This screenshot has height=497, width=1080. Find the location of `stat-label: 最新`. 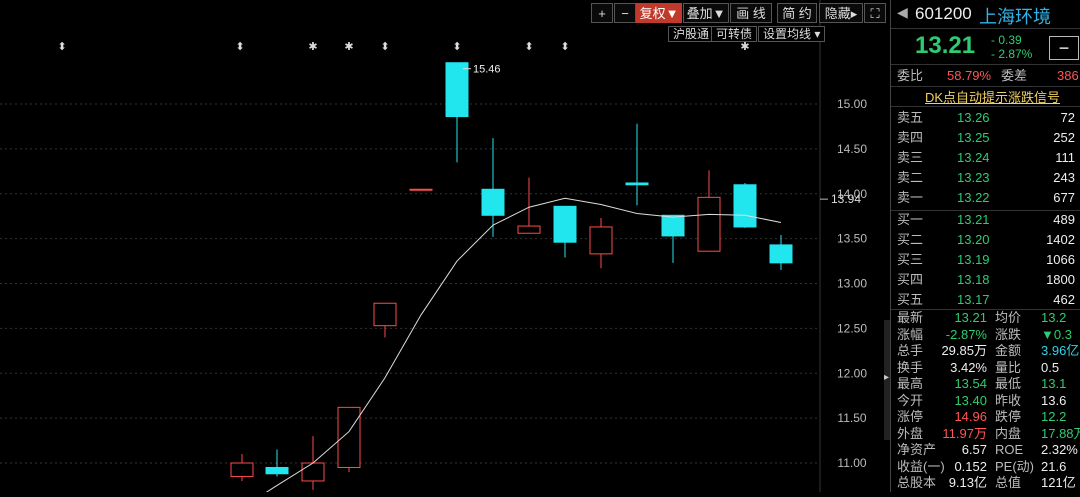

stat-label: 最新 is located at coordinates (910, 317).